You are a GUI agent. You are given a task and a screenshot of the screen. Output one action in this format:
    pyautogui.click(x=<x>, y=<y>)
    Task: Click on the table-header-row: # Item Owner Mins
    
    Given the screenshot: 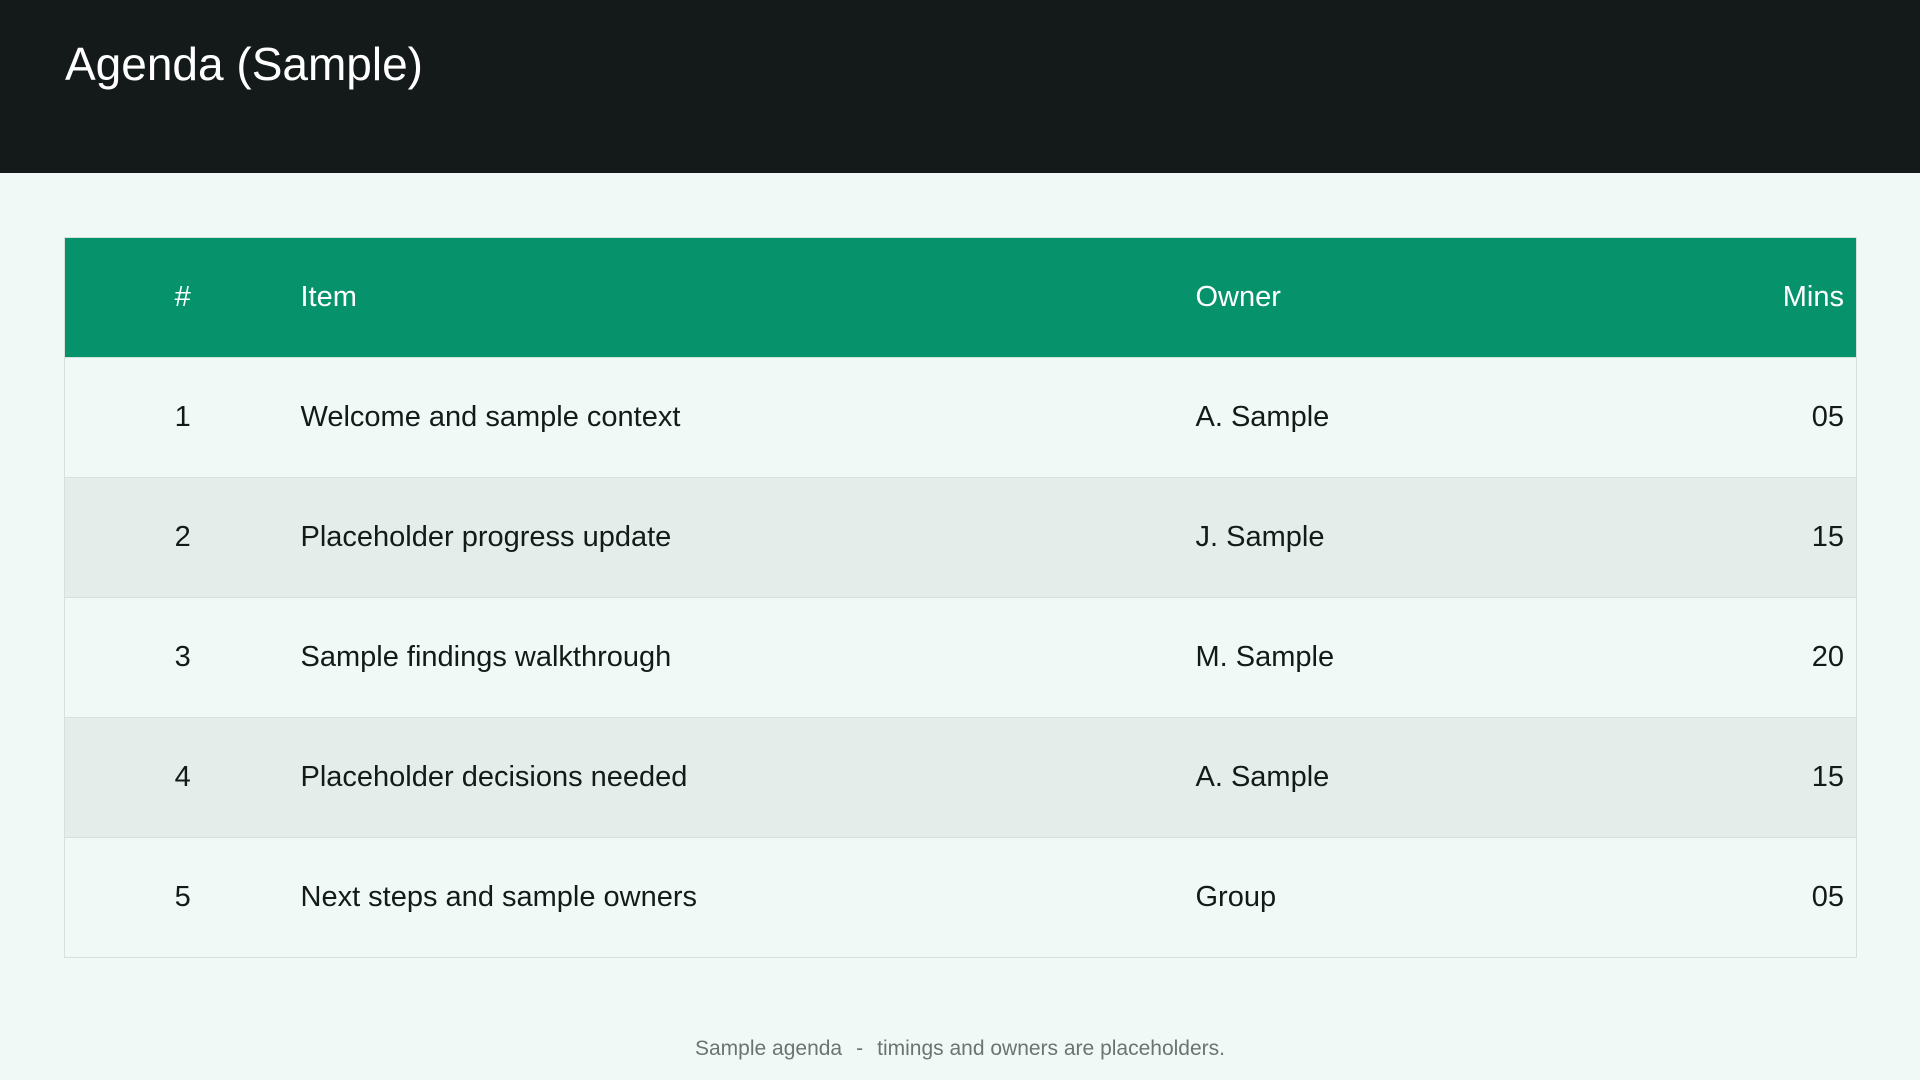 What is the action you would take?
    pyautogui.click(x=960, y=297)
    